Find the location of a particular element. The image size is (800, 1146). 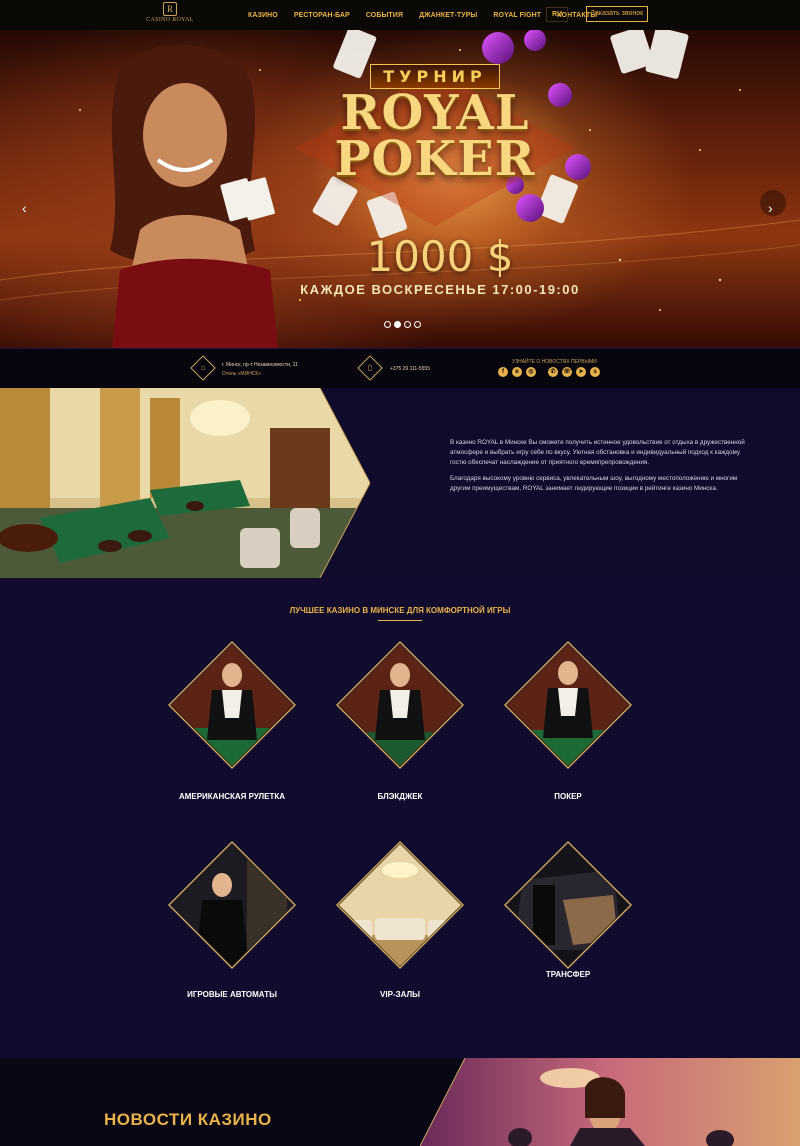

slider-dots is located at coordinates (402, 324).